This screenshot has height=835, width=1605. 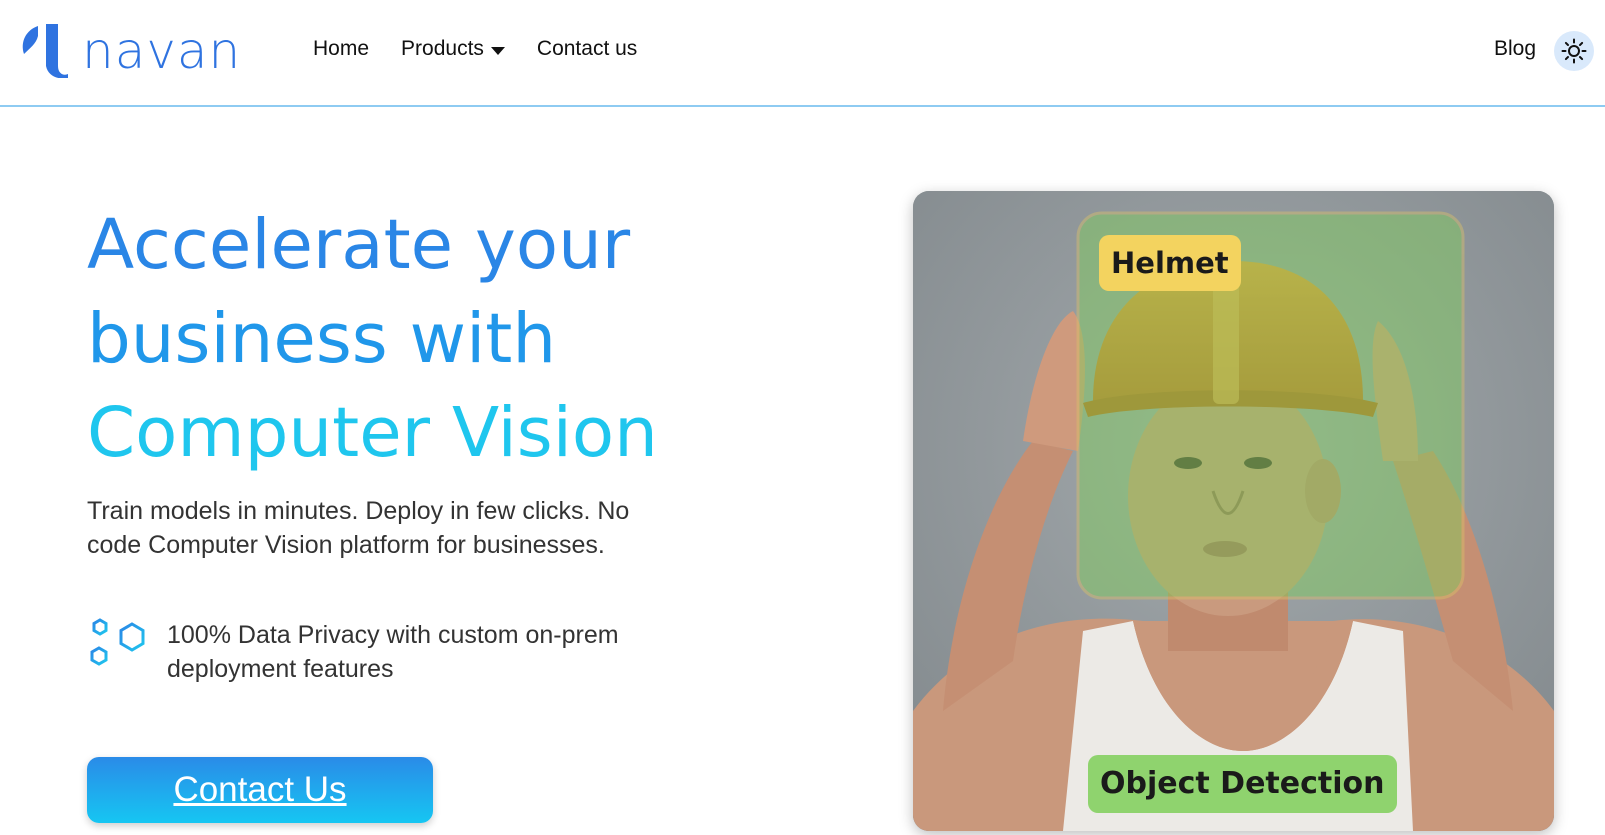 I want to click on nav-products: Products, so click(x=453, y=49).